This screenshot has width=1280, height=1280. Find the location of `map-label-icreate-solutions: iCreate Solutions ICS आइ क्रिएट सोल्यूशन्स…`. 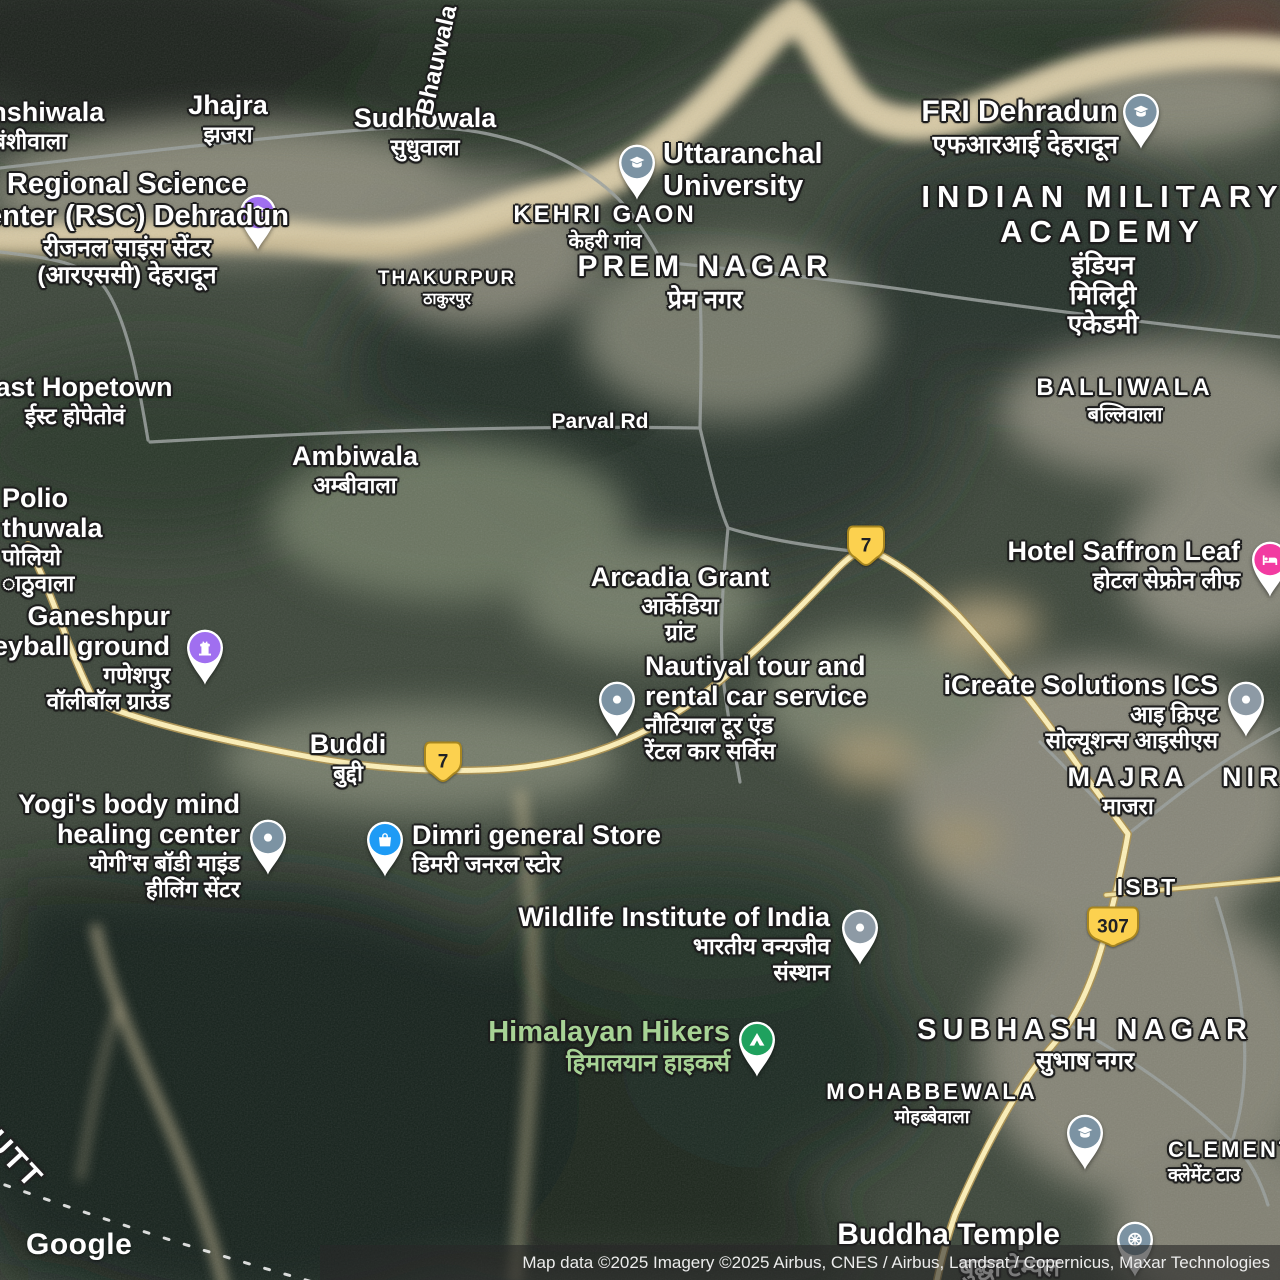

map-label-icreate-solutions: iCreate Solutions ICS आइ क्रिएट सोल्यूशन्स… is located at coordinates (1080, 711).